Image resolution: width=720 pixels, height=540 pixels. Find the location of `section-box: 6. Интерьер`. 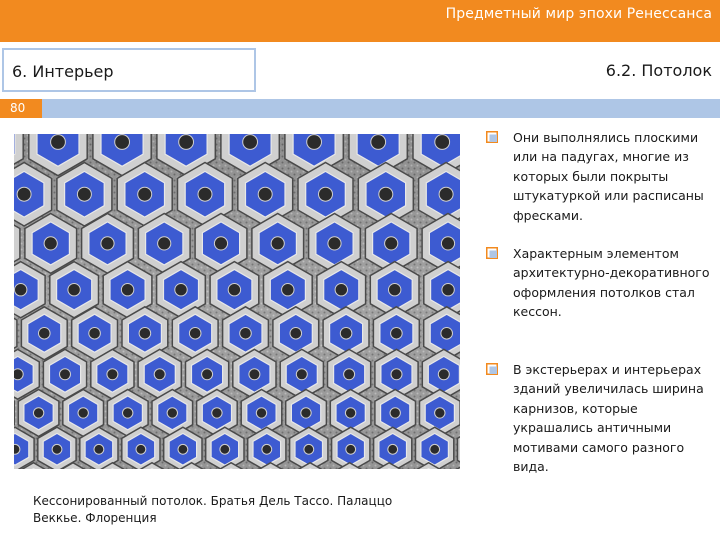

section-box: 6. Интерьер is located at coordinates (129, 70).